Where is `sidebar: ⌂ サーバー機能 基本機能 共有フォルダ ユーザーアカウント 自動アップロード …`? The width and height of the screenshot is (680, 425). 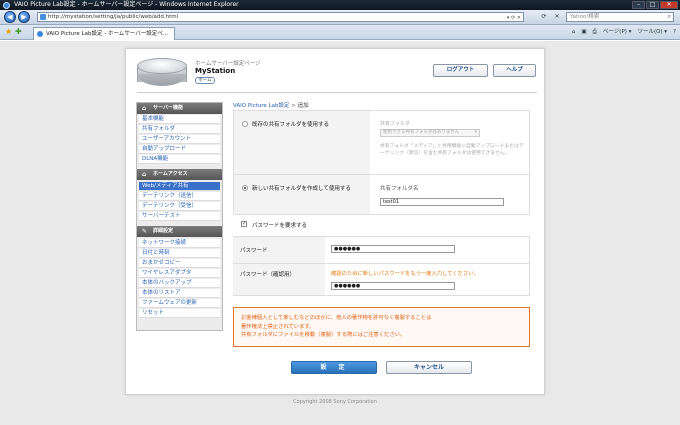 sidebar: ⌂ サーバー機能 基本機能 共有フォルダ ユーザーアカウント 自動アップロード … is located at coordinates (179, 216).